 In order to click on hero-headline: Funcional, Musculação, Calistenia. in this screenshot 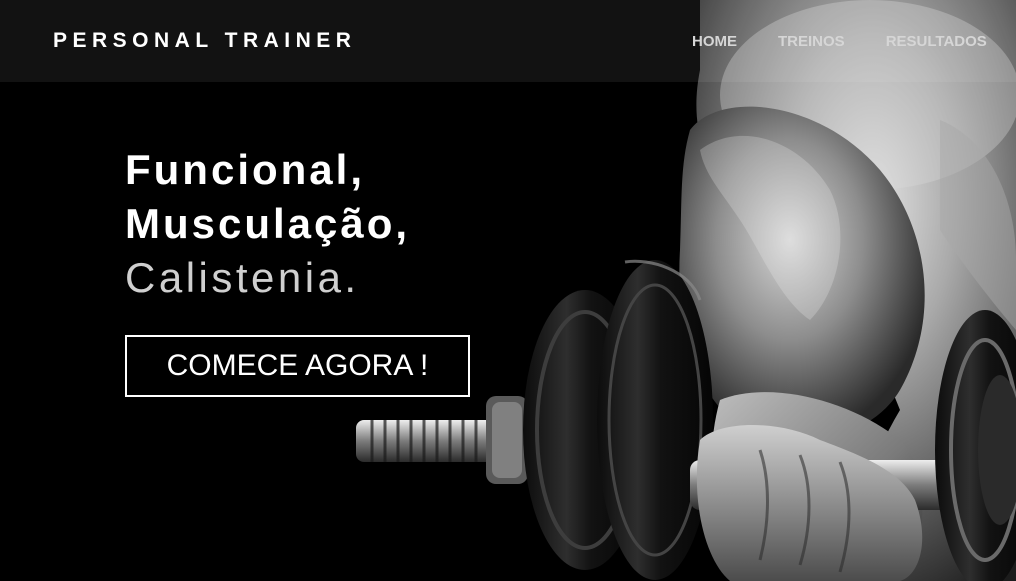, I will do `click(267, 224)`.